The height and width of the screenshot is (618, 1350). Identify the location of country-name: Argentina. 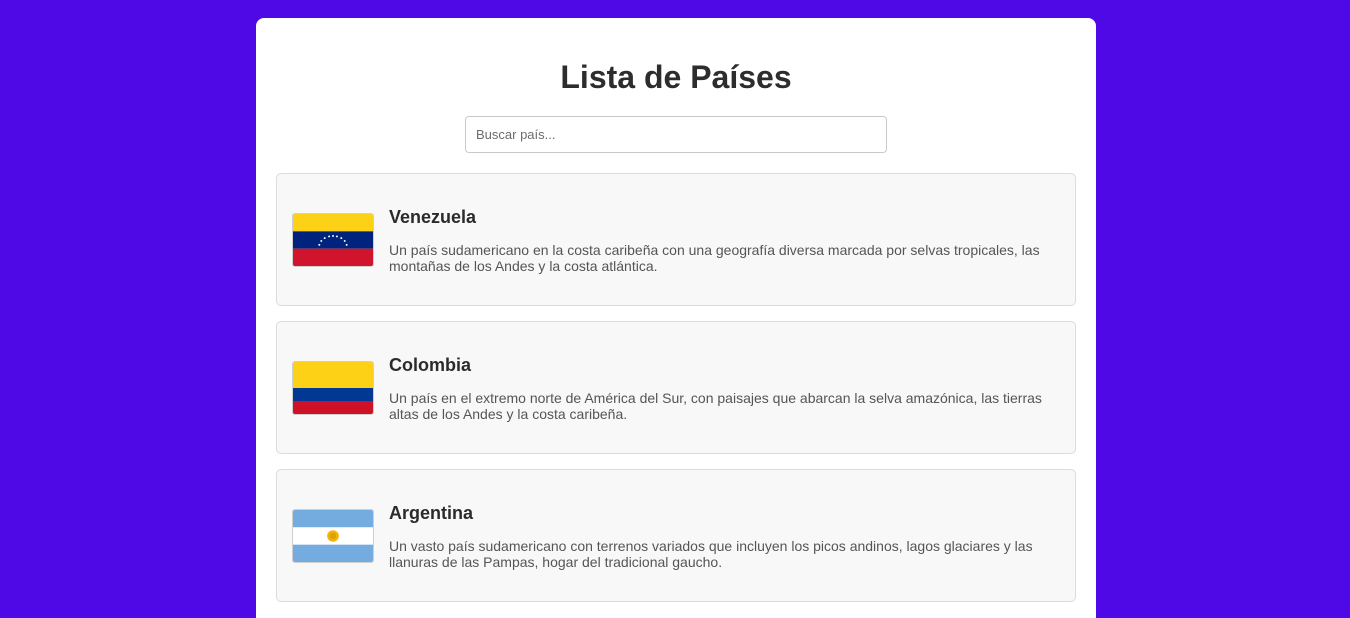
(431, 512).